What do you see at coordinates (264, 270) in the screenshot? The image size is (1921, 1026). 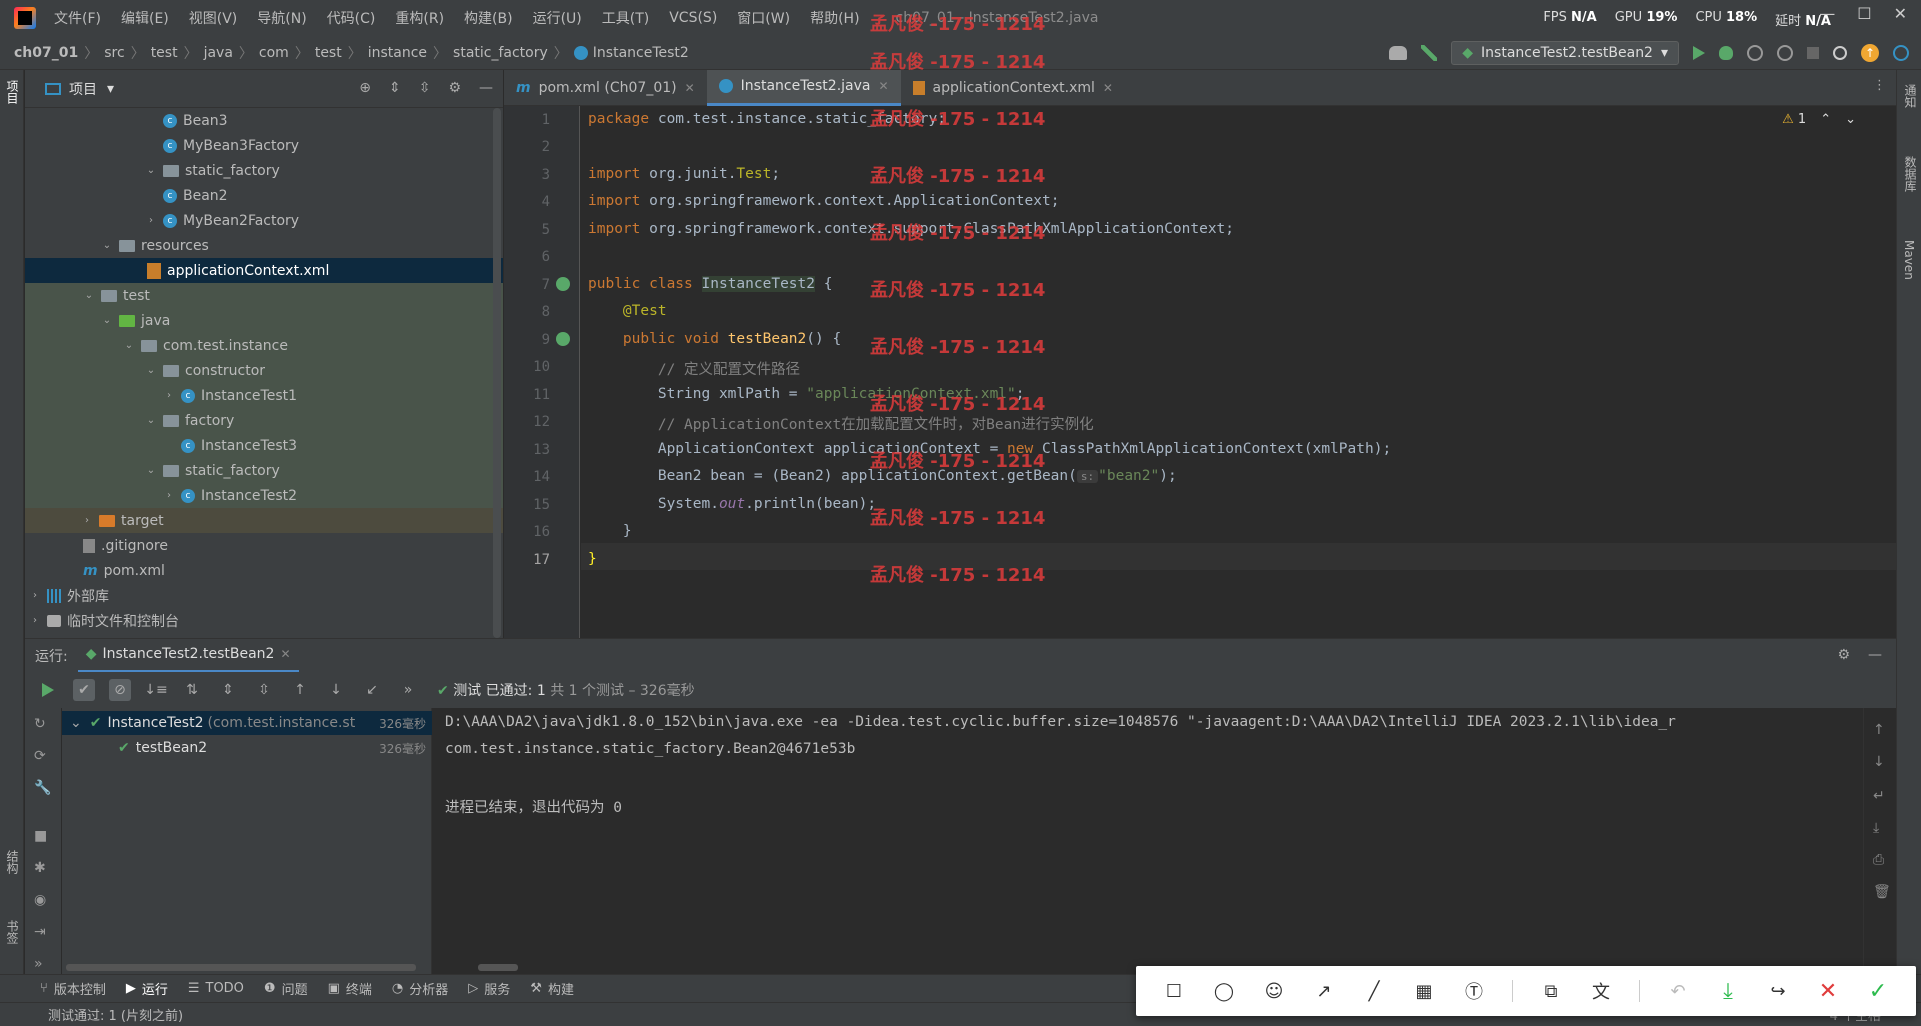 I see `tree-item-applicationcontext-xml: applicationContext.xml` at bounding box center [264, 270].